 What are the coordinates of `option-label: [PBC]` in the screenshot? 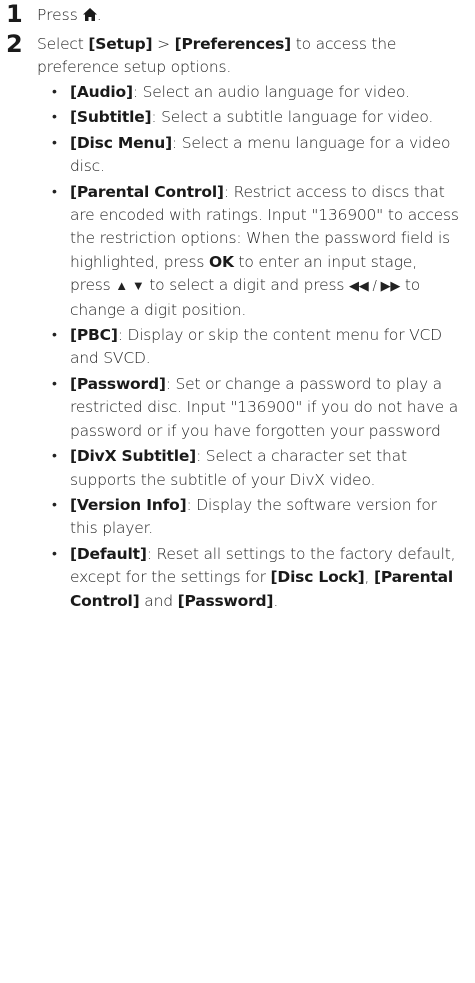 It's located at (94, 335).